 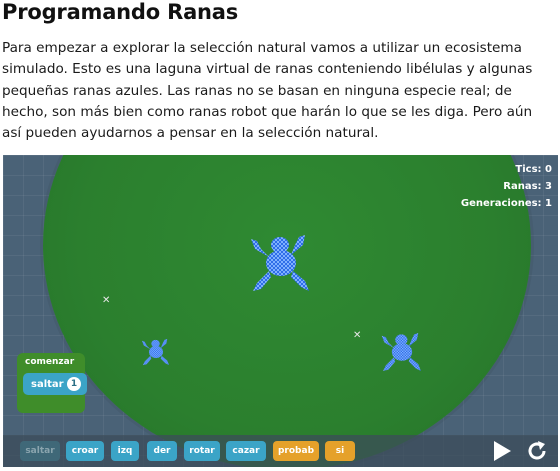 What do you see at coordinates (125, 451) in the screenshot?
I see `block-izq: izq` at bounding box center [125, 451].